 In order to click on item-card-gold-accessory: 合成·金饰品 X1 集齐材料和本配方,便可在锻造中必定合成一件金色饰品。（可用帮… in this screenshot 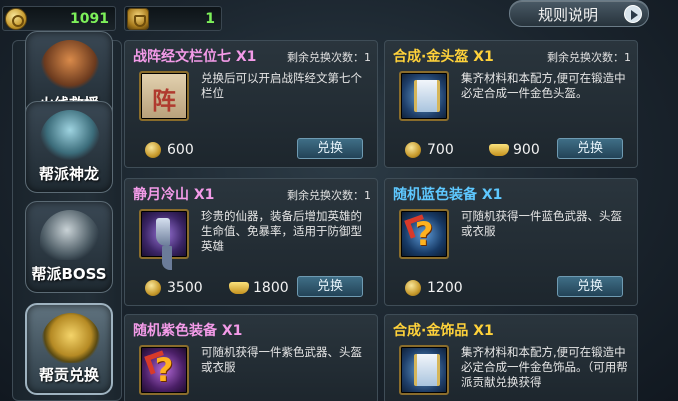, I will do `click(511, 357)`.